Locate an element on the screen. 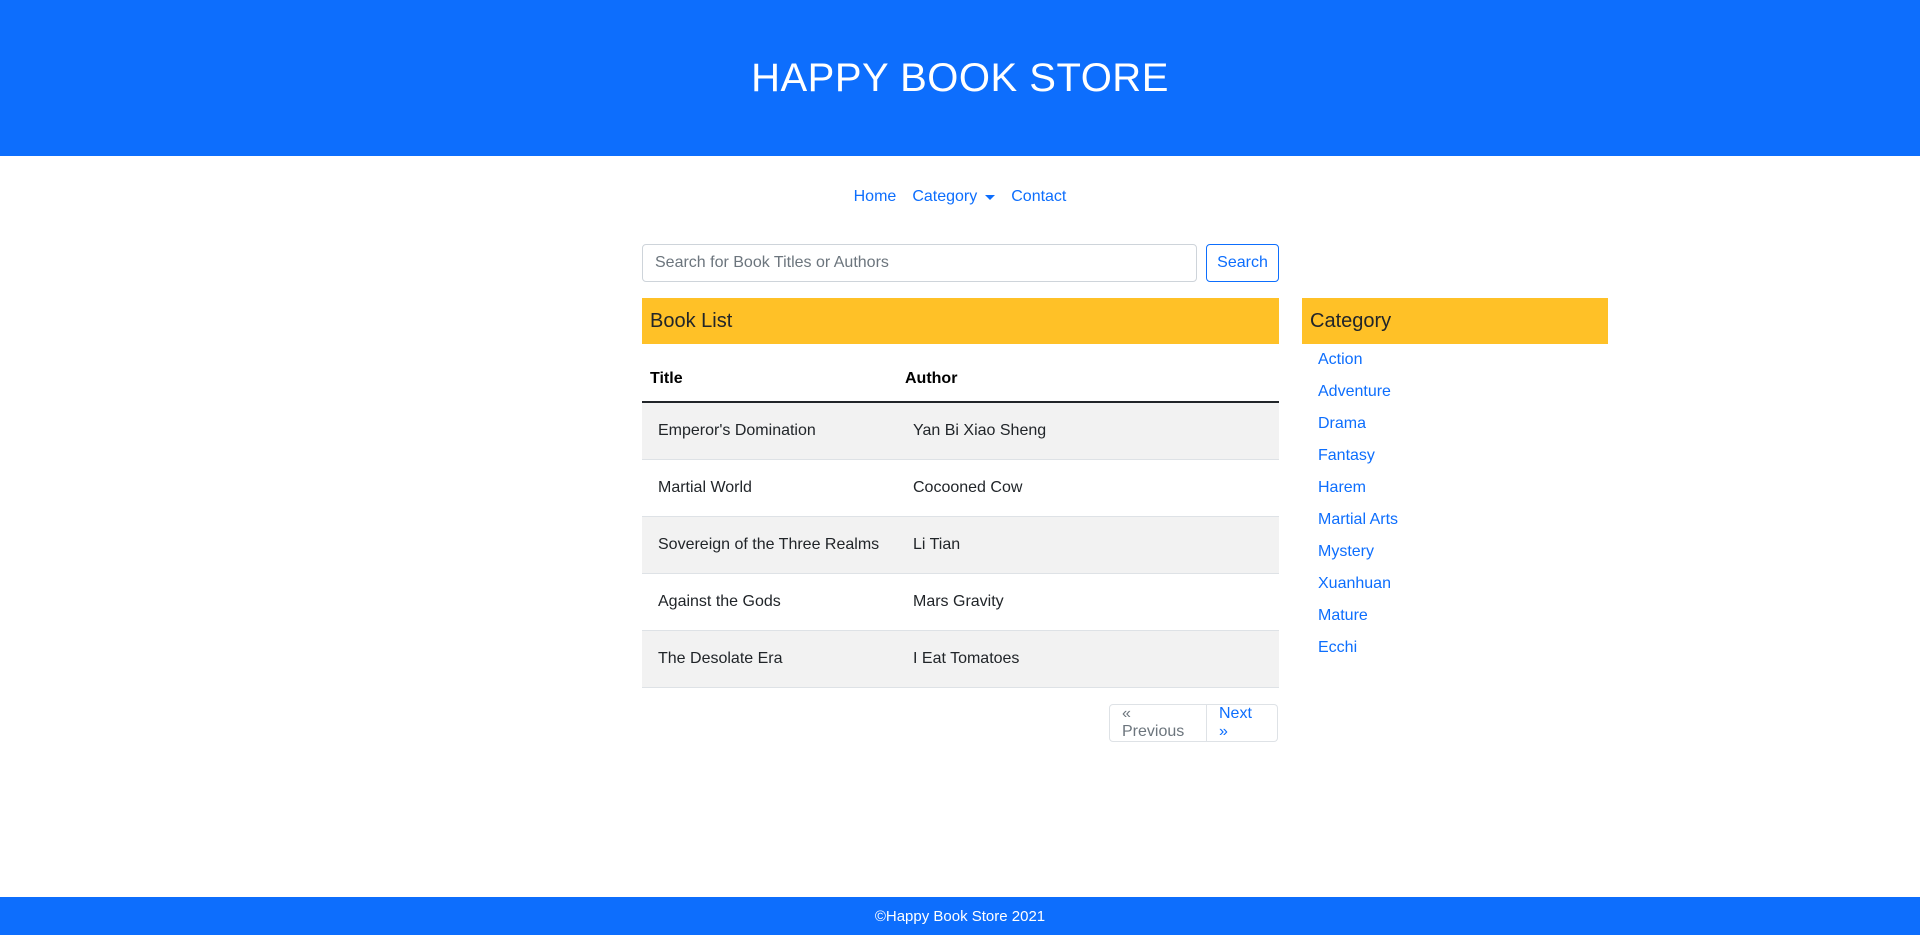 The width and height of the screenshot is (1920, 935). nav-contact-link: Contact is located at coordinates (1038, 197).